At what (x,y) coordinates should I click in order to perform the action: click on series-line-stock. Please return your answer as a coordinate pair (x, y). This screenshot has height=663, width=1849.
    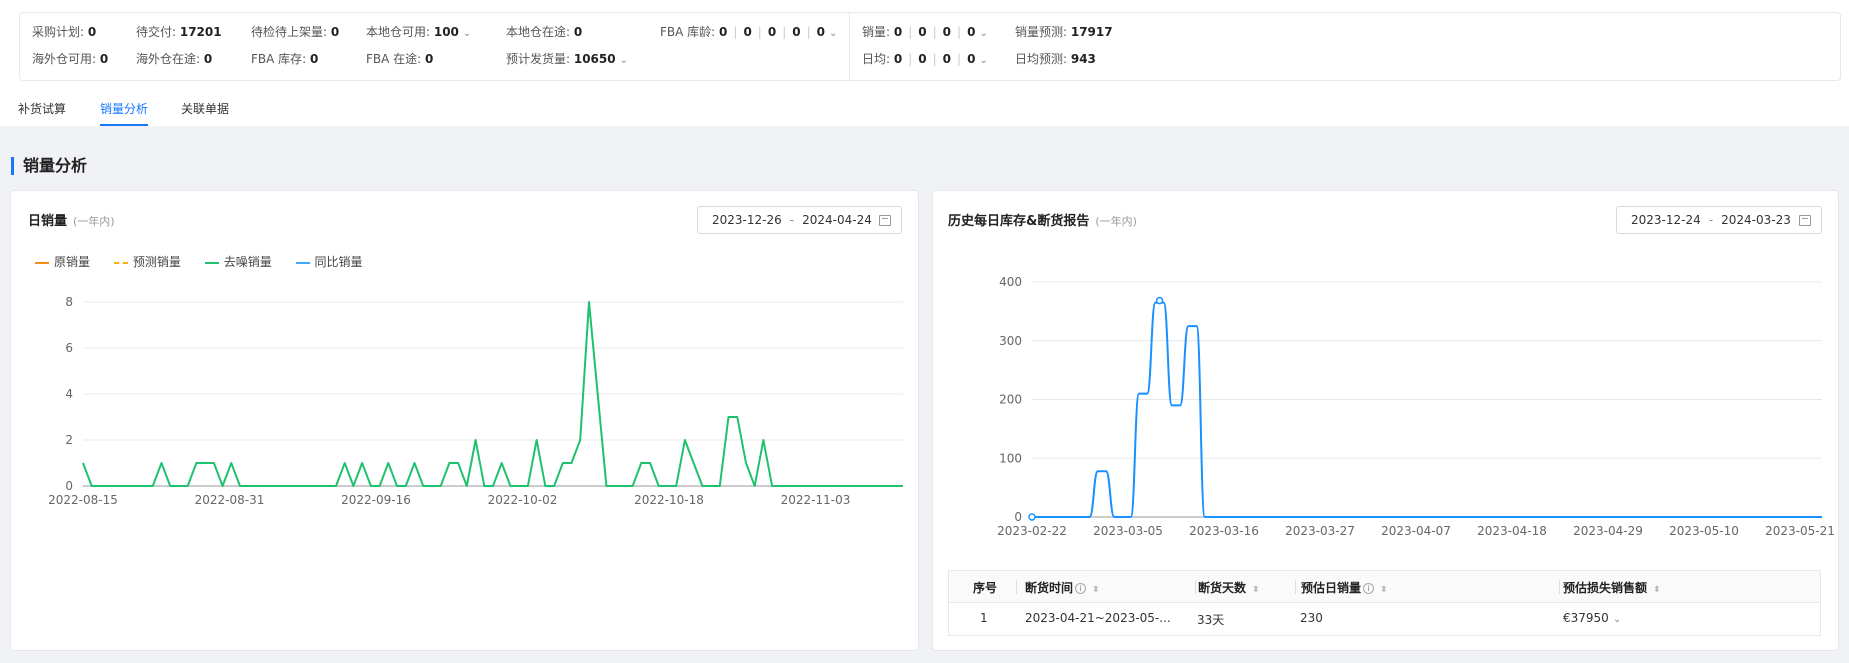
    Looking at the image, I should click on (1427, 409).